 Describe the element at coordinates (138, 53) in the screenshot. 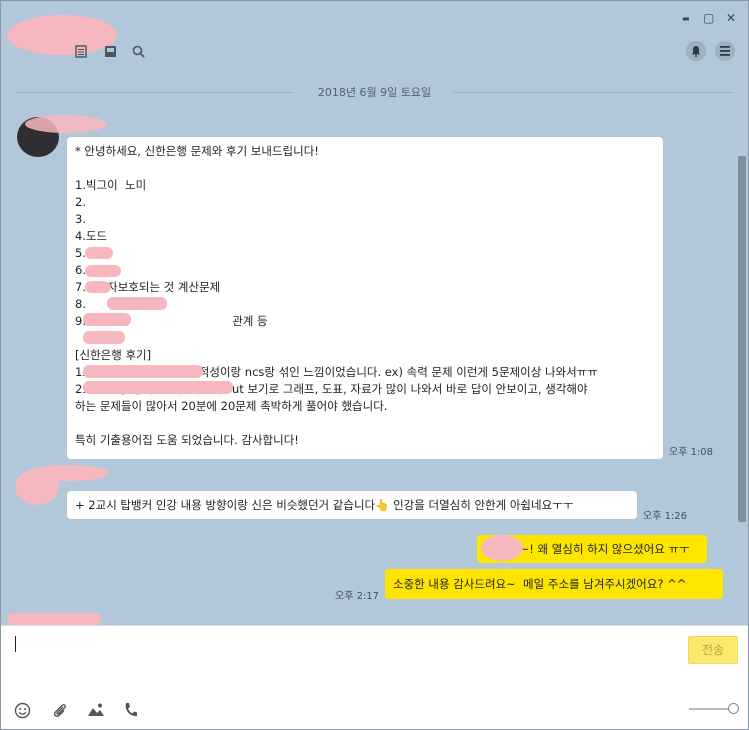

I see `search-icon` at that location.